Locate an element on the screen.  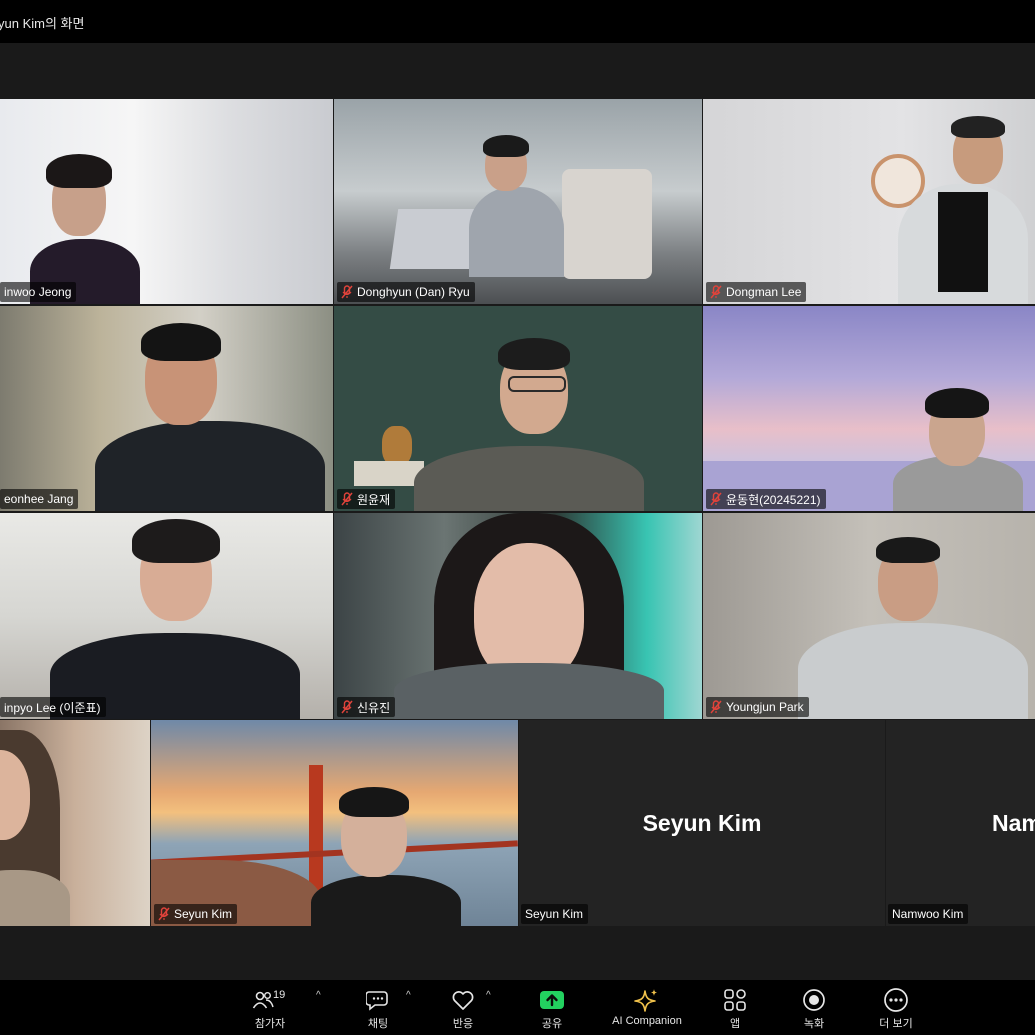
chat-icon is located at coordinates (377, 1001).